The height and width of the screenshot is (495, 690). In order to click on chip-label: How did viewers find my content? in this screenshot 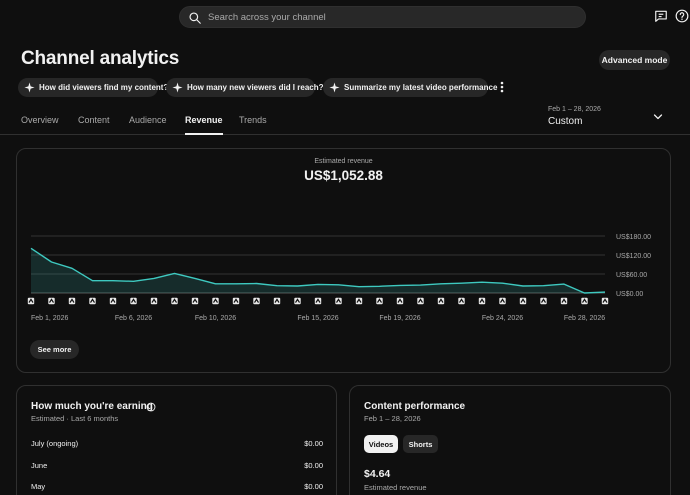, I will do `click(104, 87)`.